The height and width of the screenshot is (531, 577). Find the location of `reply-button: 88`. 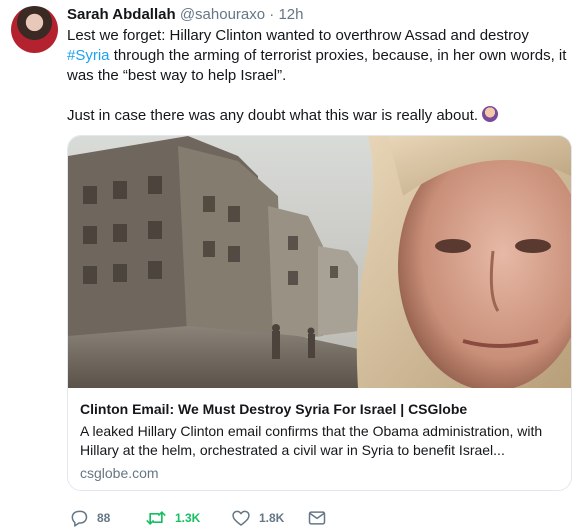

reply-button: 88 is located at coordinates (89, 518).